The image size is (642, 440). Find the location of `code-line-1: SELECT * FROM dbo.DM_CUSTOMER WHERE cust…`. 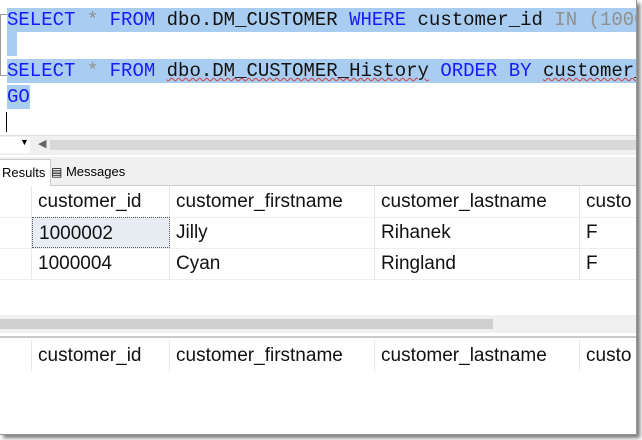

code-line-1: SELECT * FROM dbo.DM_CUSTOMER WHERE cust… is located at coordinates (321, 20).